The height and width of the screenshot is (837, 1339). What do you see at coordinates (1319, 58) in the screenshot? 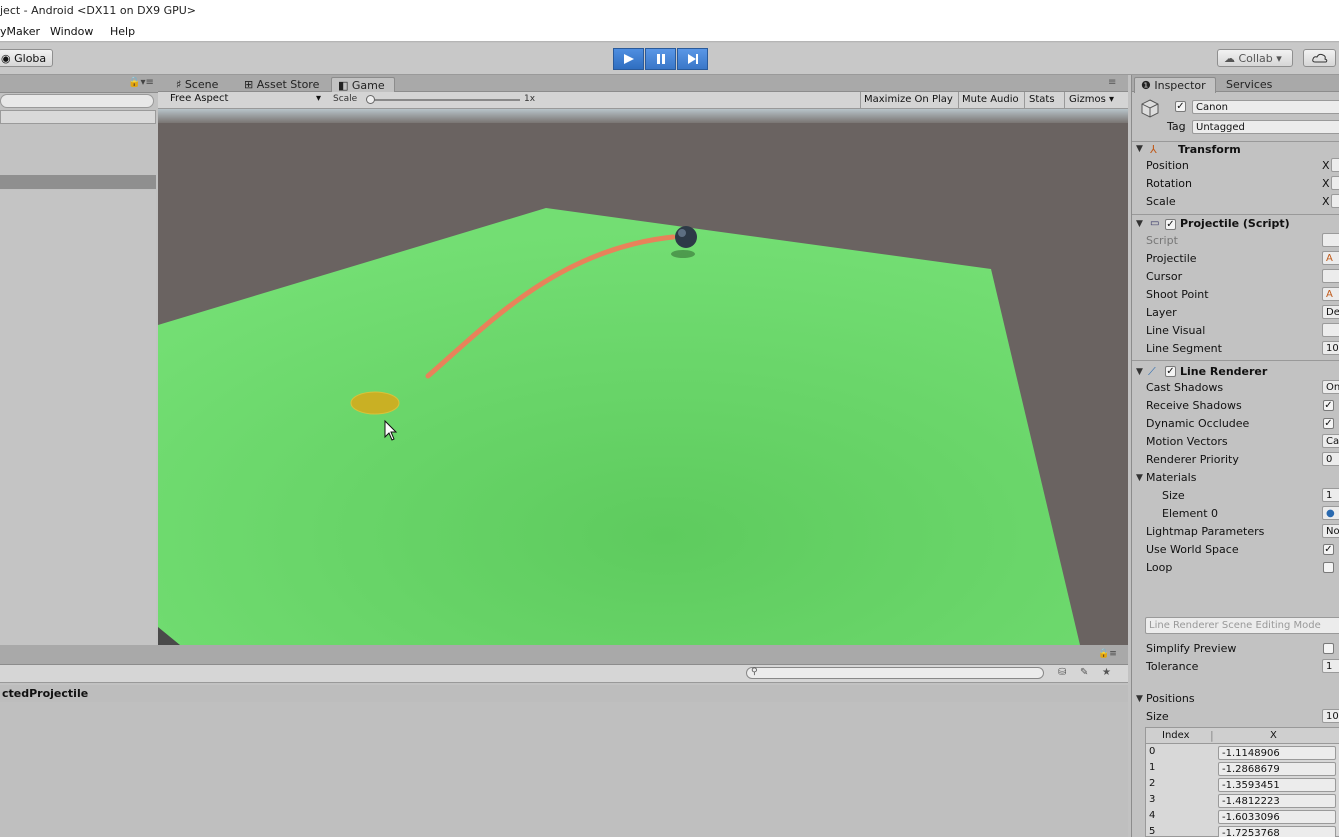
I see `cloud-button` at bounding box center [1319, 58].